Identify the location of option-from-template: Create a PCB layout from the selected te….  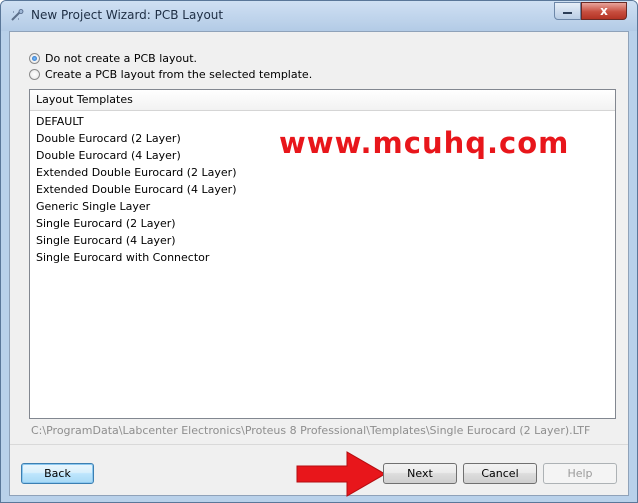
(170, 74).